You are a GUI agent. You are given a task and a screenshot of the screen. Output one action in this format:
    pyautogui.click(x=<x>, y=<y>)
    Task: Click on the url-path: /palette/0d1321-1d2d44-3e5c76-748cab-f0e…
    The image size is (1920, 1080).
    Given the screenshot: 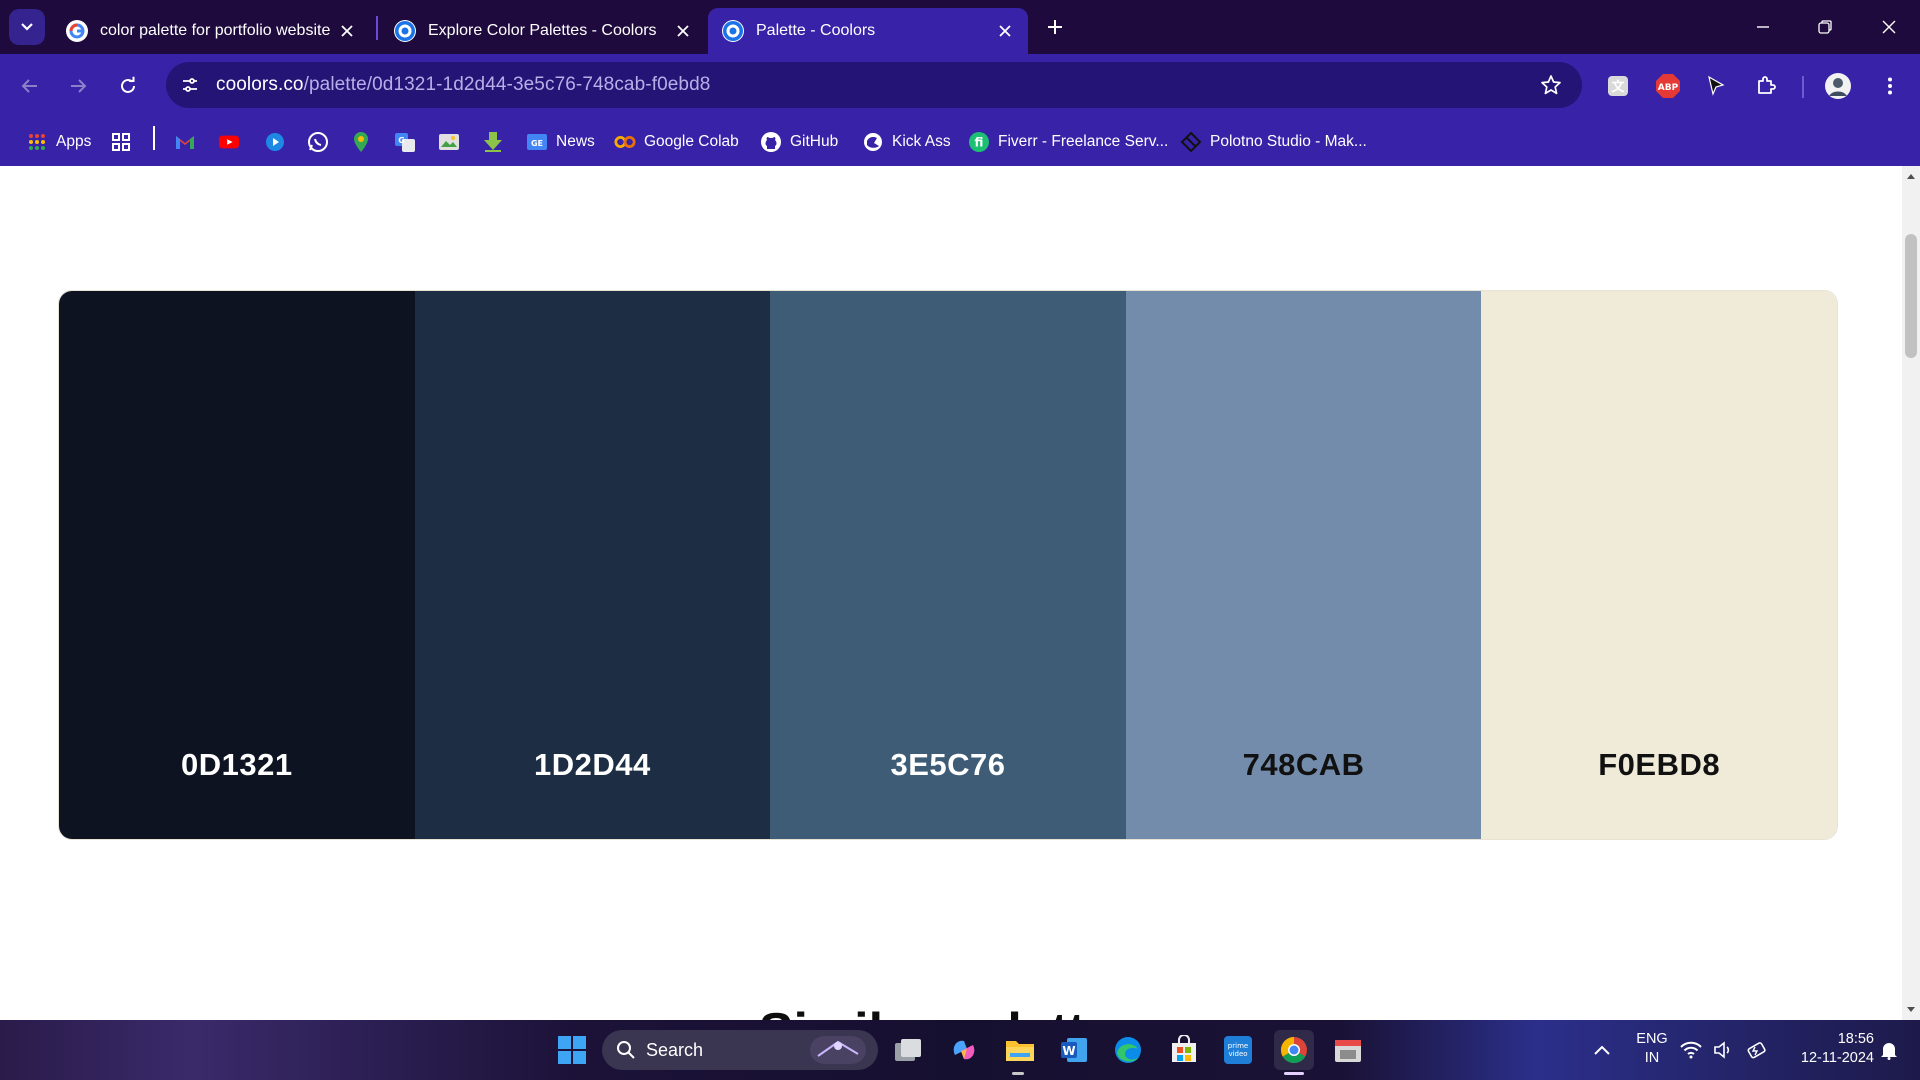 What is the action you would take?
    pyautogui.click(x=507, y=84)
    